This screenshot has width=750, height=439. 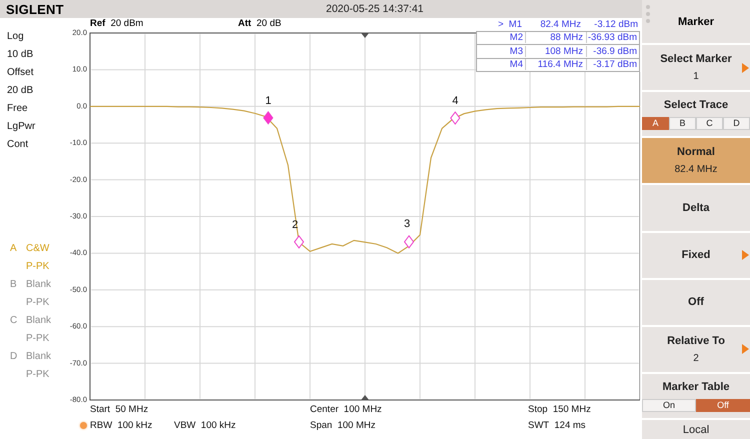 I want to click on marker-amplitude: -36.9 dBm, so click(x=612, y=51).